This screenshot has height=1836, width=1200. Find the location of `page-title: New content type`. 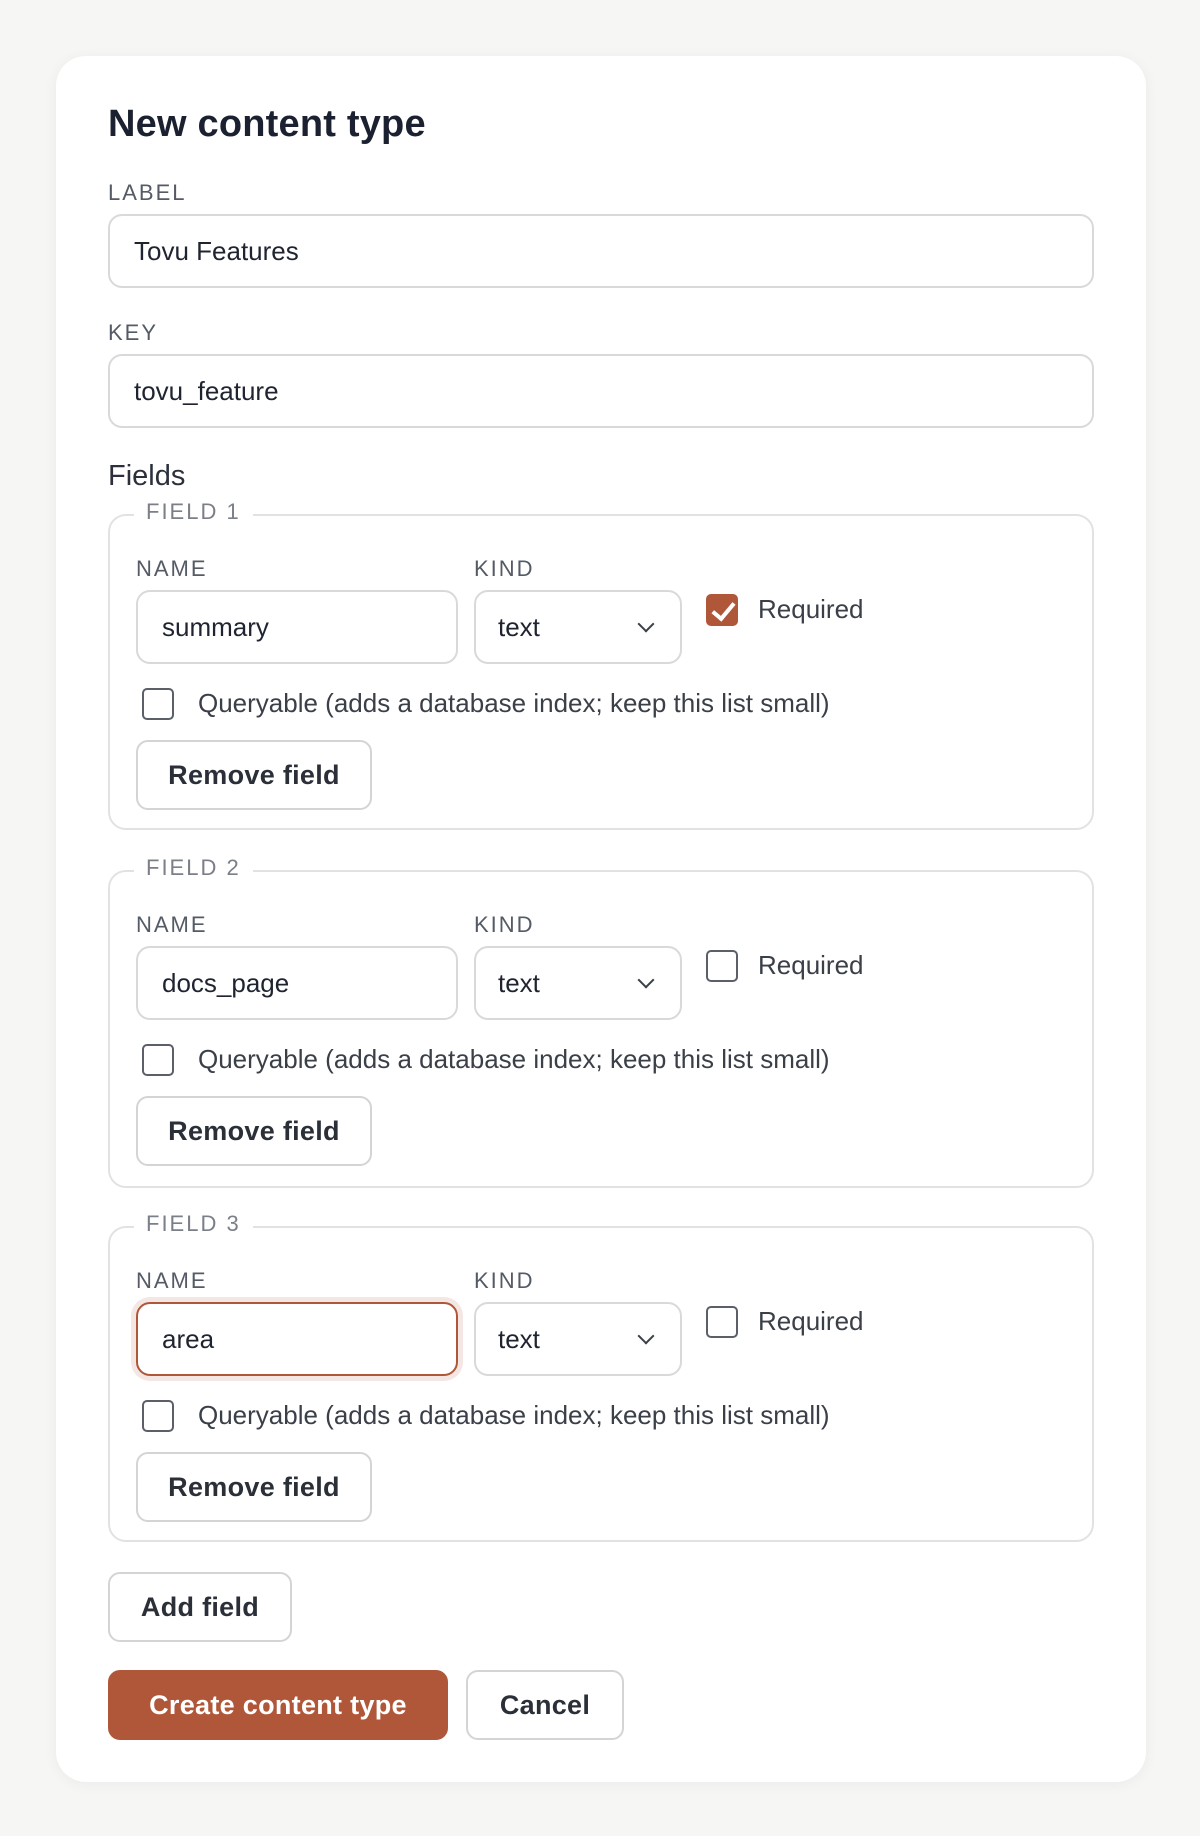

page-title: New content type is located at coordinates (267, 124).